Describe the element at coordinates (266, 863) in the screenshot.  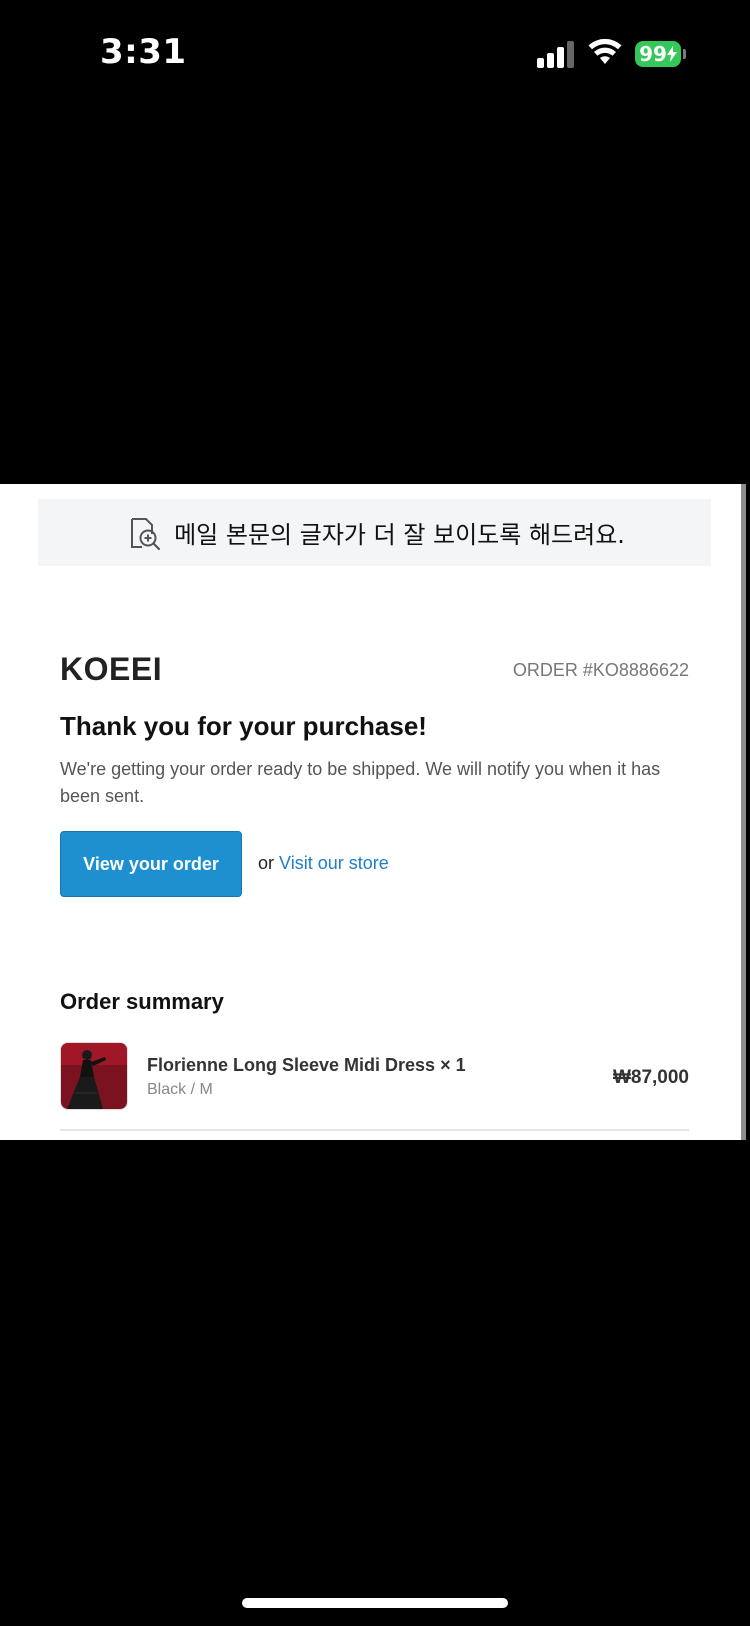
I see `or-text: or` at that location.